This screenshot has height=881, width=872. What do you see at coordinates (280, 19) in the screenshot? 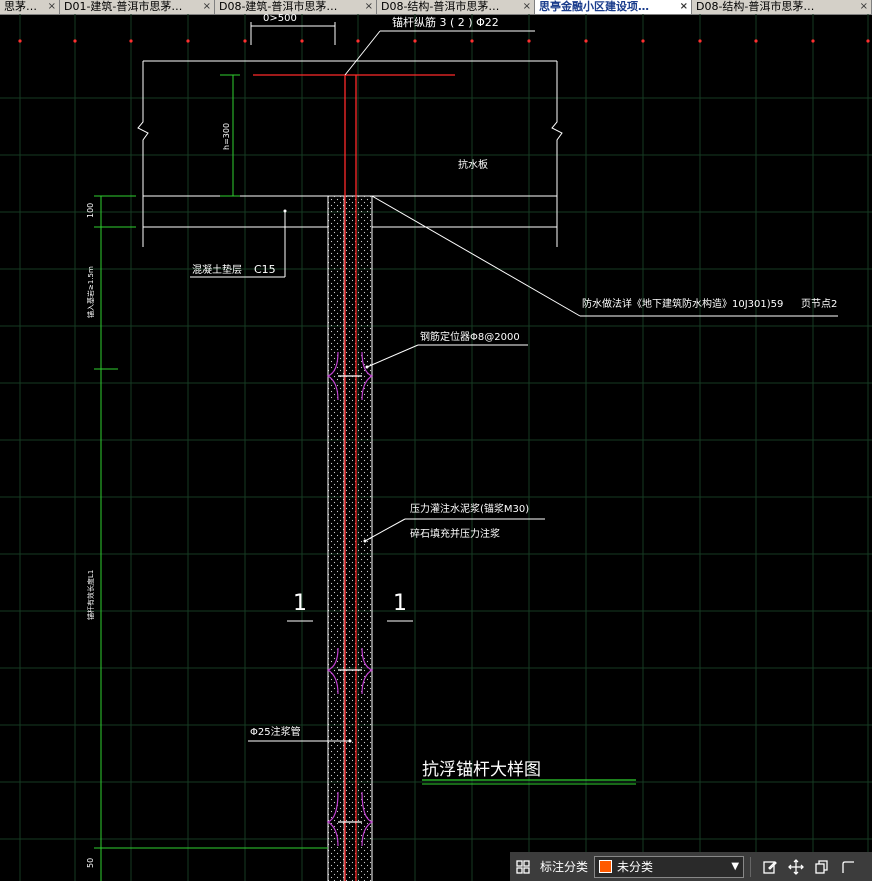
I see `top-dim-text: 0>500` at bounding box center [280, 19].